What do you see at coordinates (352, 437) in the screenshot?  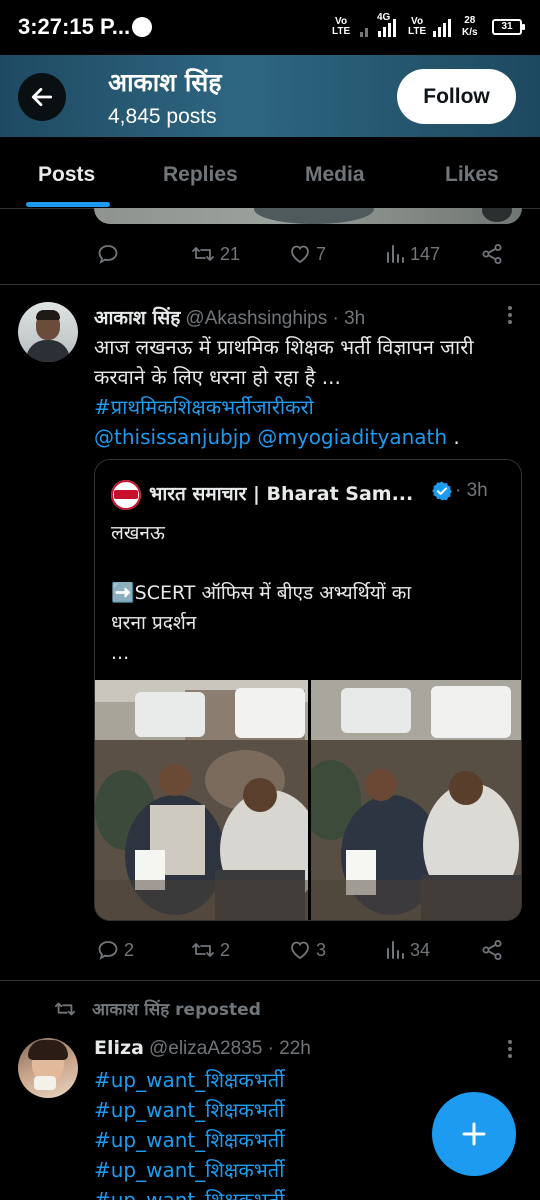 I see `mention-link: @myogiadityanath` at bounding box center [352, 437].